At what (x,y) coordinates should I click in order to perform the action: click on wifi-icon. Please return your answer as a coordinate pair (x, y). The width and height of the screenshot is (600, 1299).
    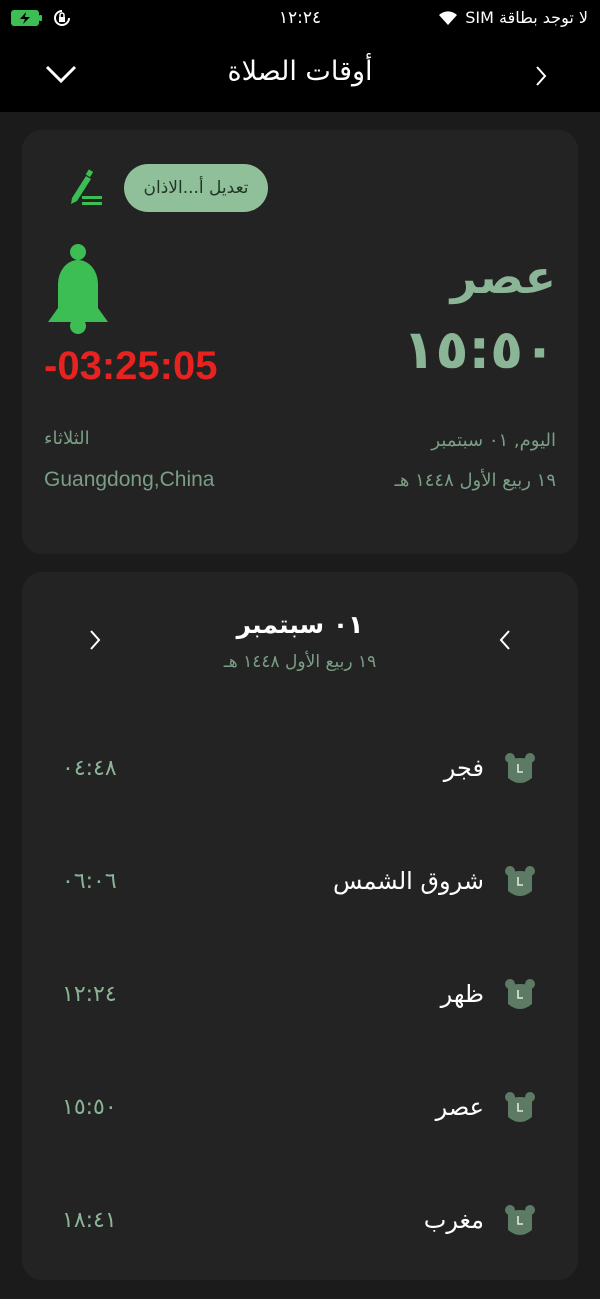
    Looking at the image, I should click on (448, 17).